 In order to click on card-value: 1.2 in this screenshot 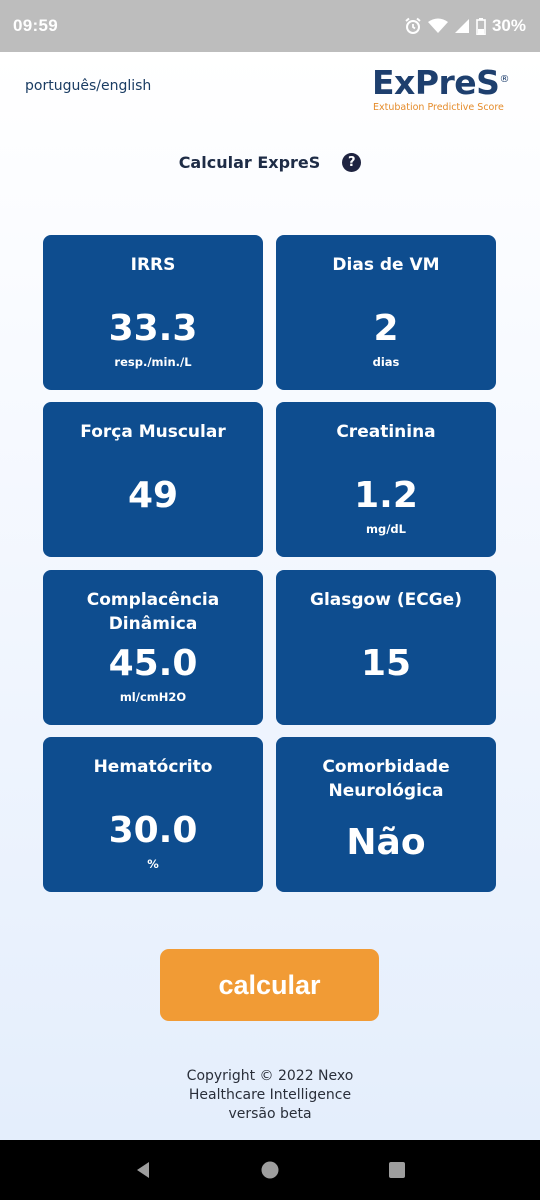, I will do `click(386, 495)`.